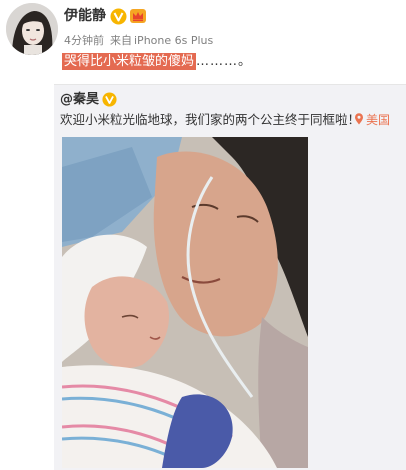  I want to click on source-prefix: 来自, so click(121, 40).